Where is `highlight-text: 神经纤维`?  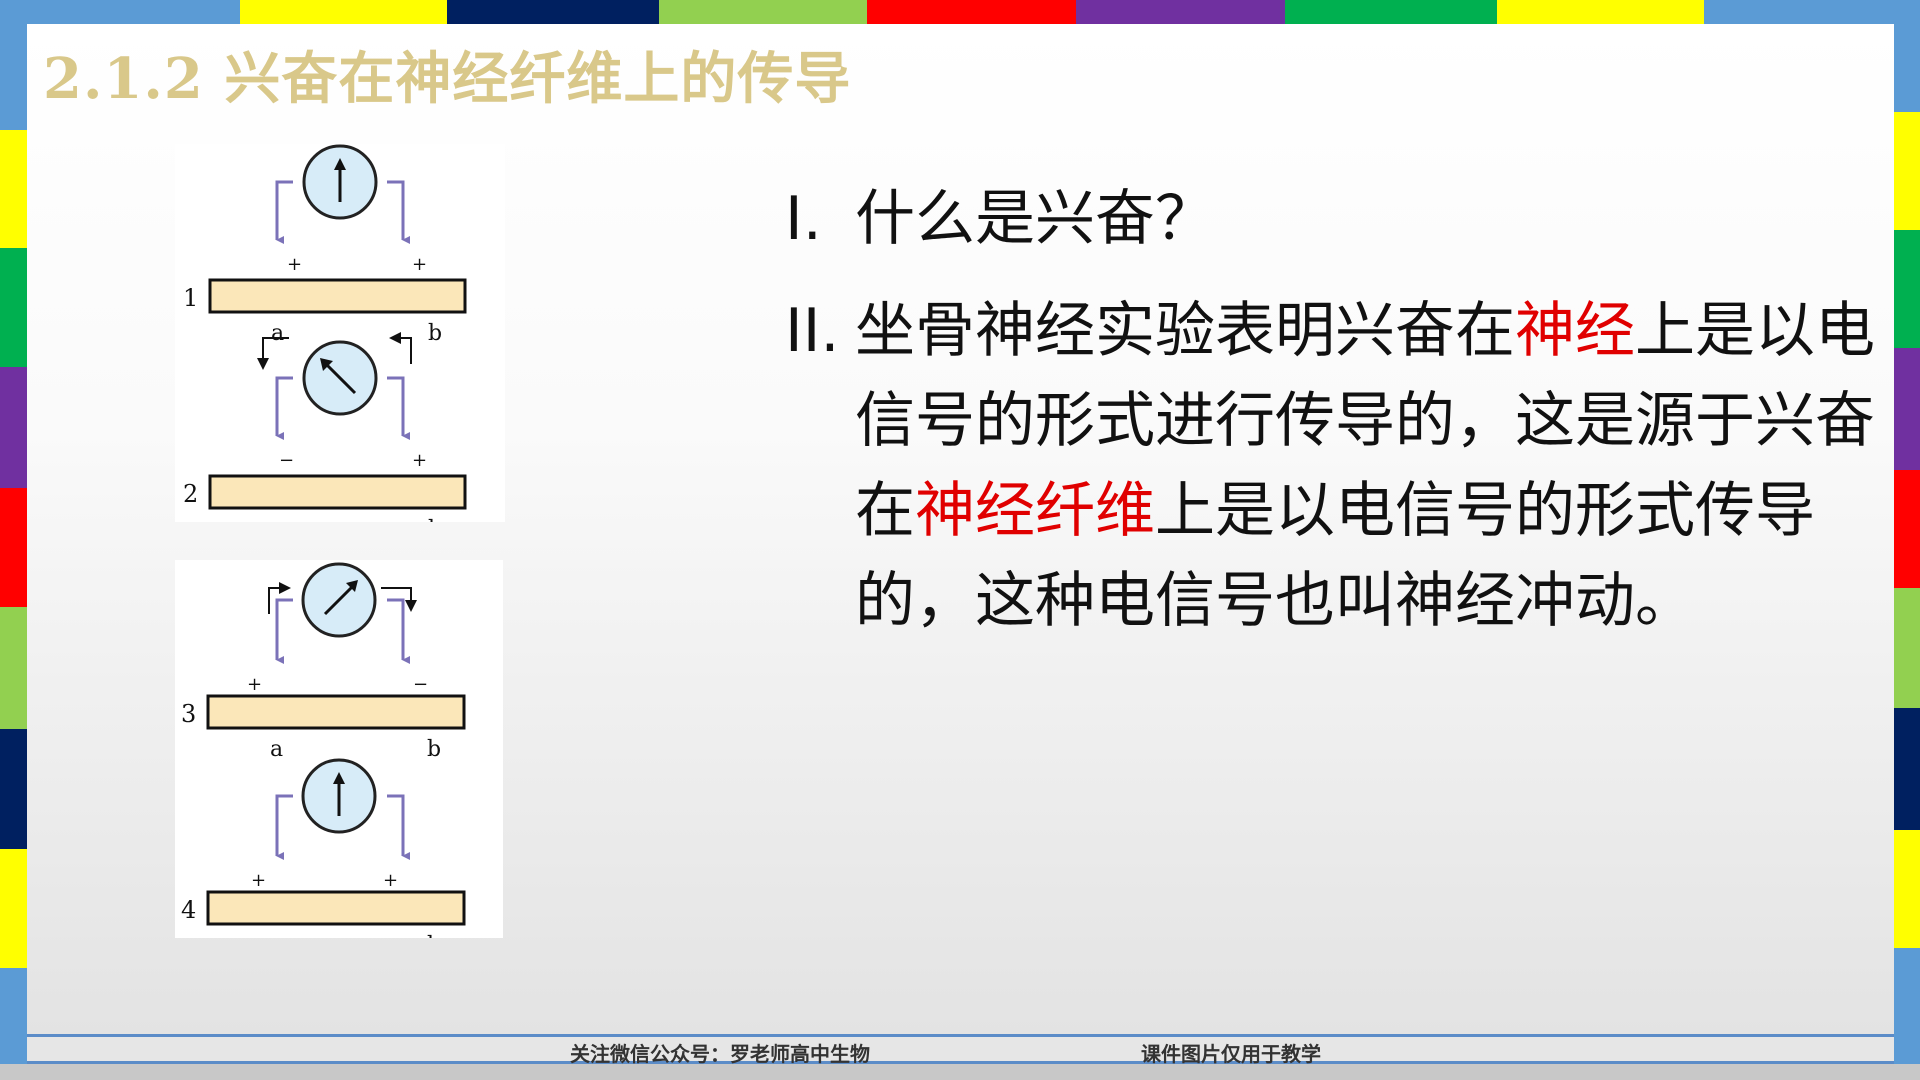 highlight-text: 神经纤维 is located at coordinates (1035, 511).